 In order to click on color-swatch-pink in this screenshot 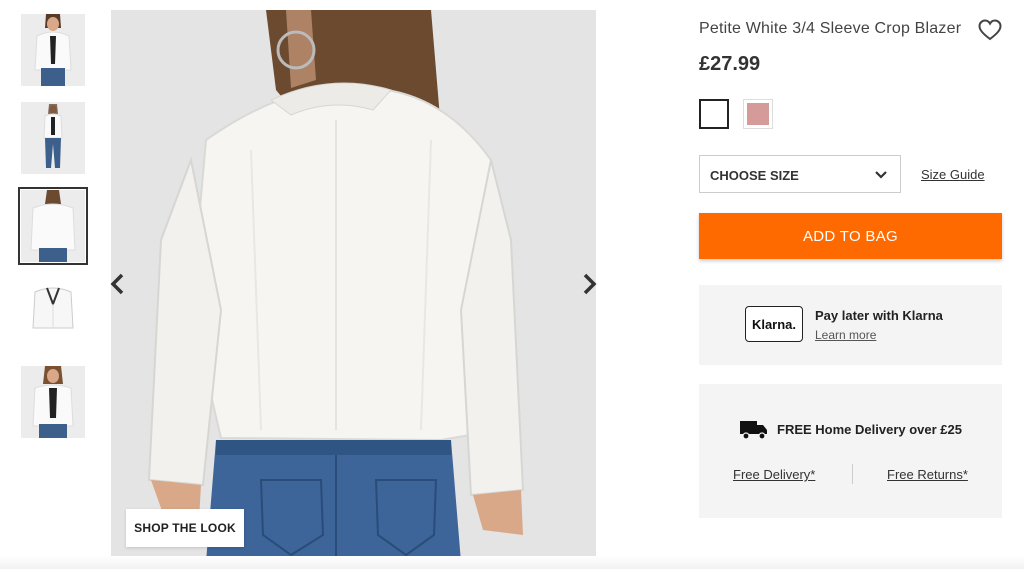, I will do `click(758, 114)`.